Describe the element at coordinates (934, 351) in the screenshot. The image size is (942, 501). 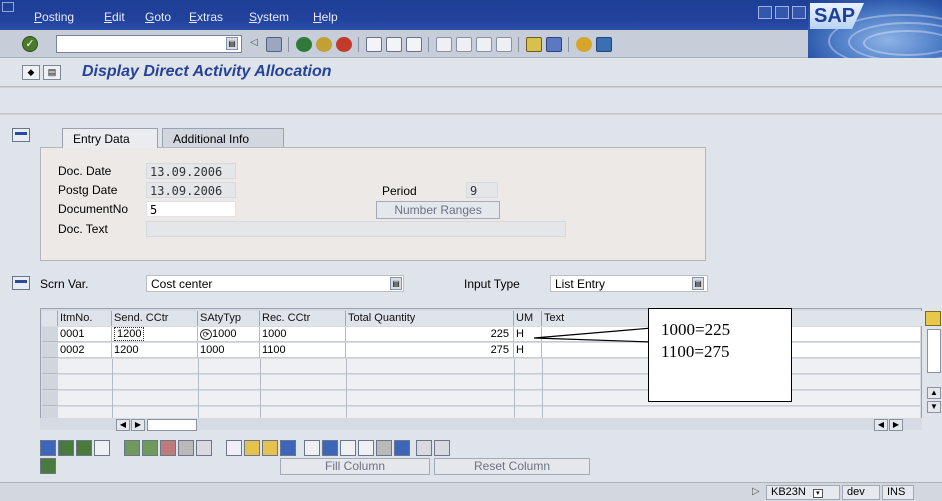
I see `scroll-thumb` at that location.